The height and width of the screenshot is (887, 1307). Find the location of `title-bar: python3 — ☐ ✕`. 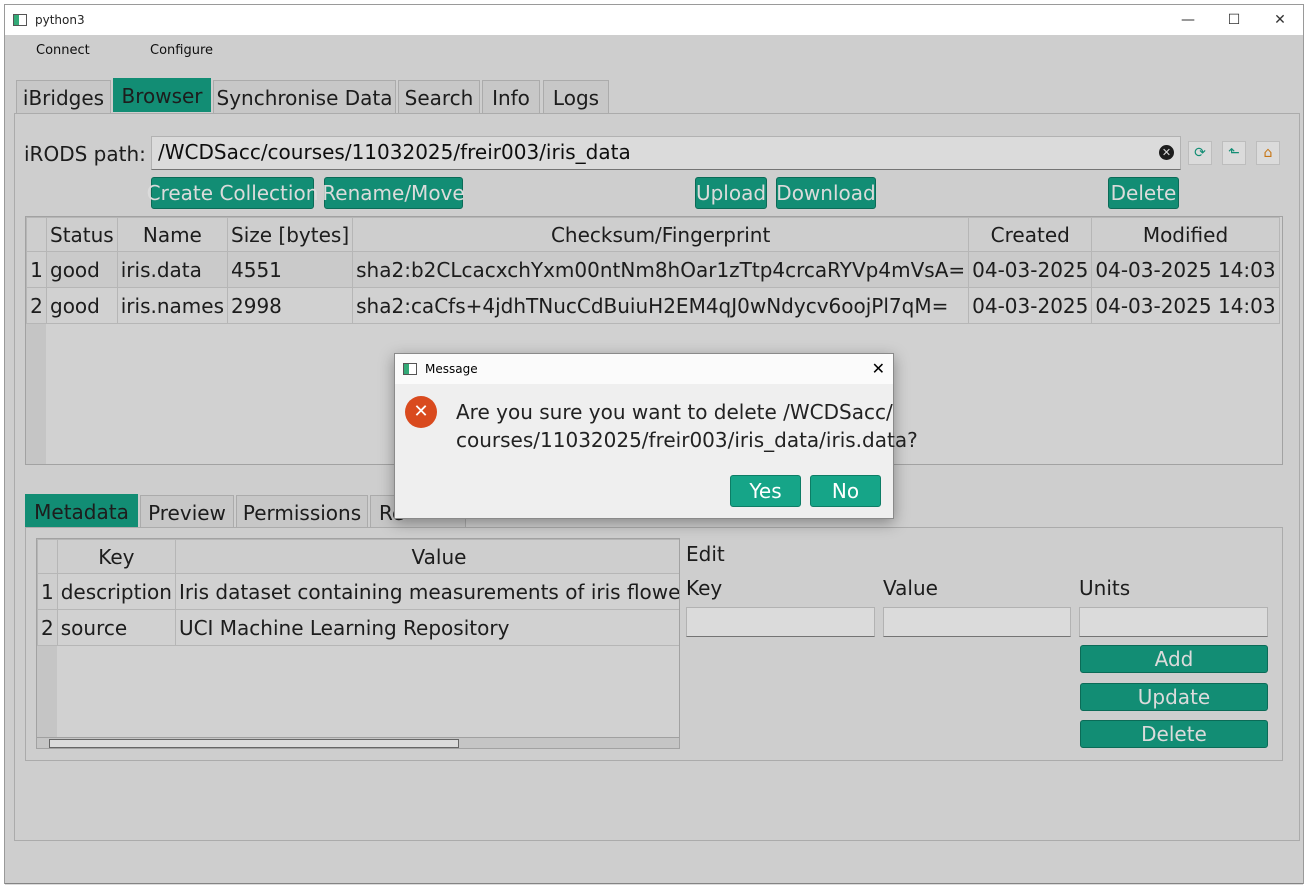

title-bar: python3 — ☐ ✕ is located at coordinates (654, 20).